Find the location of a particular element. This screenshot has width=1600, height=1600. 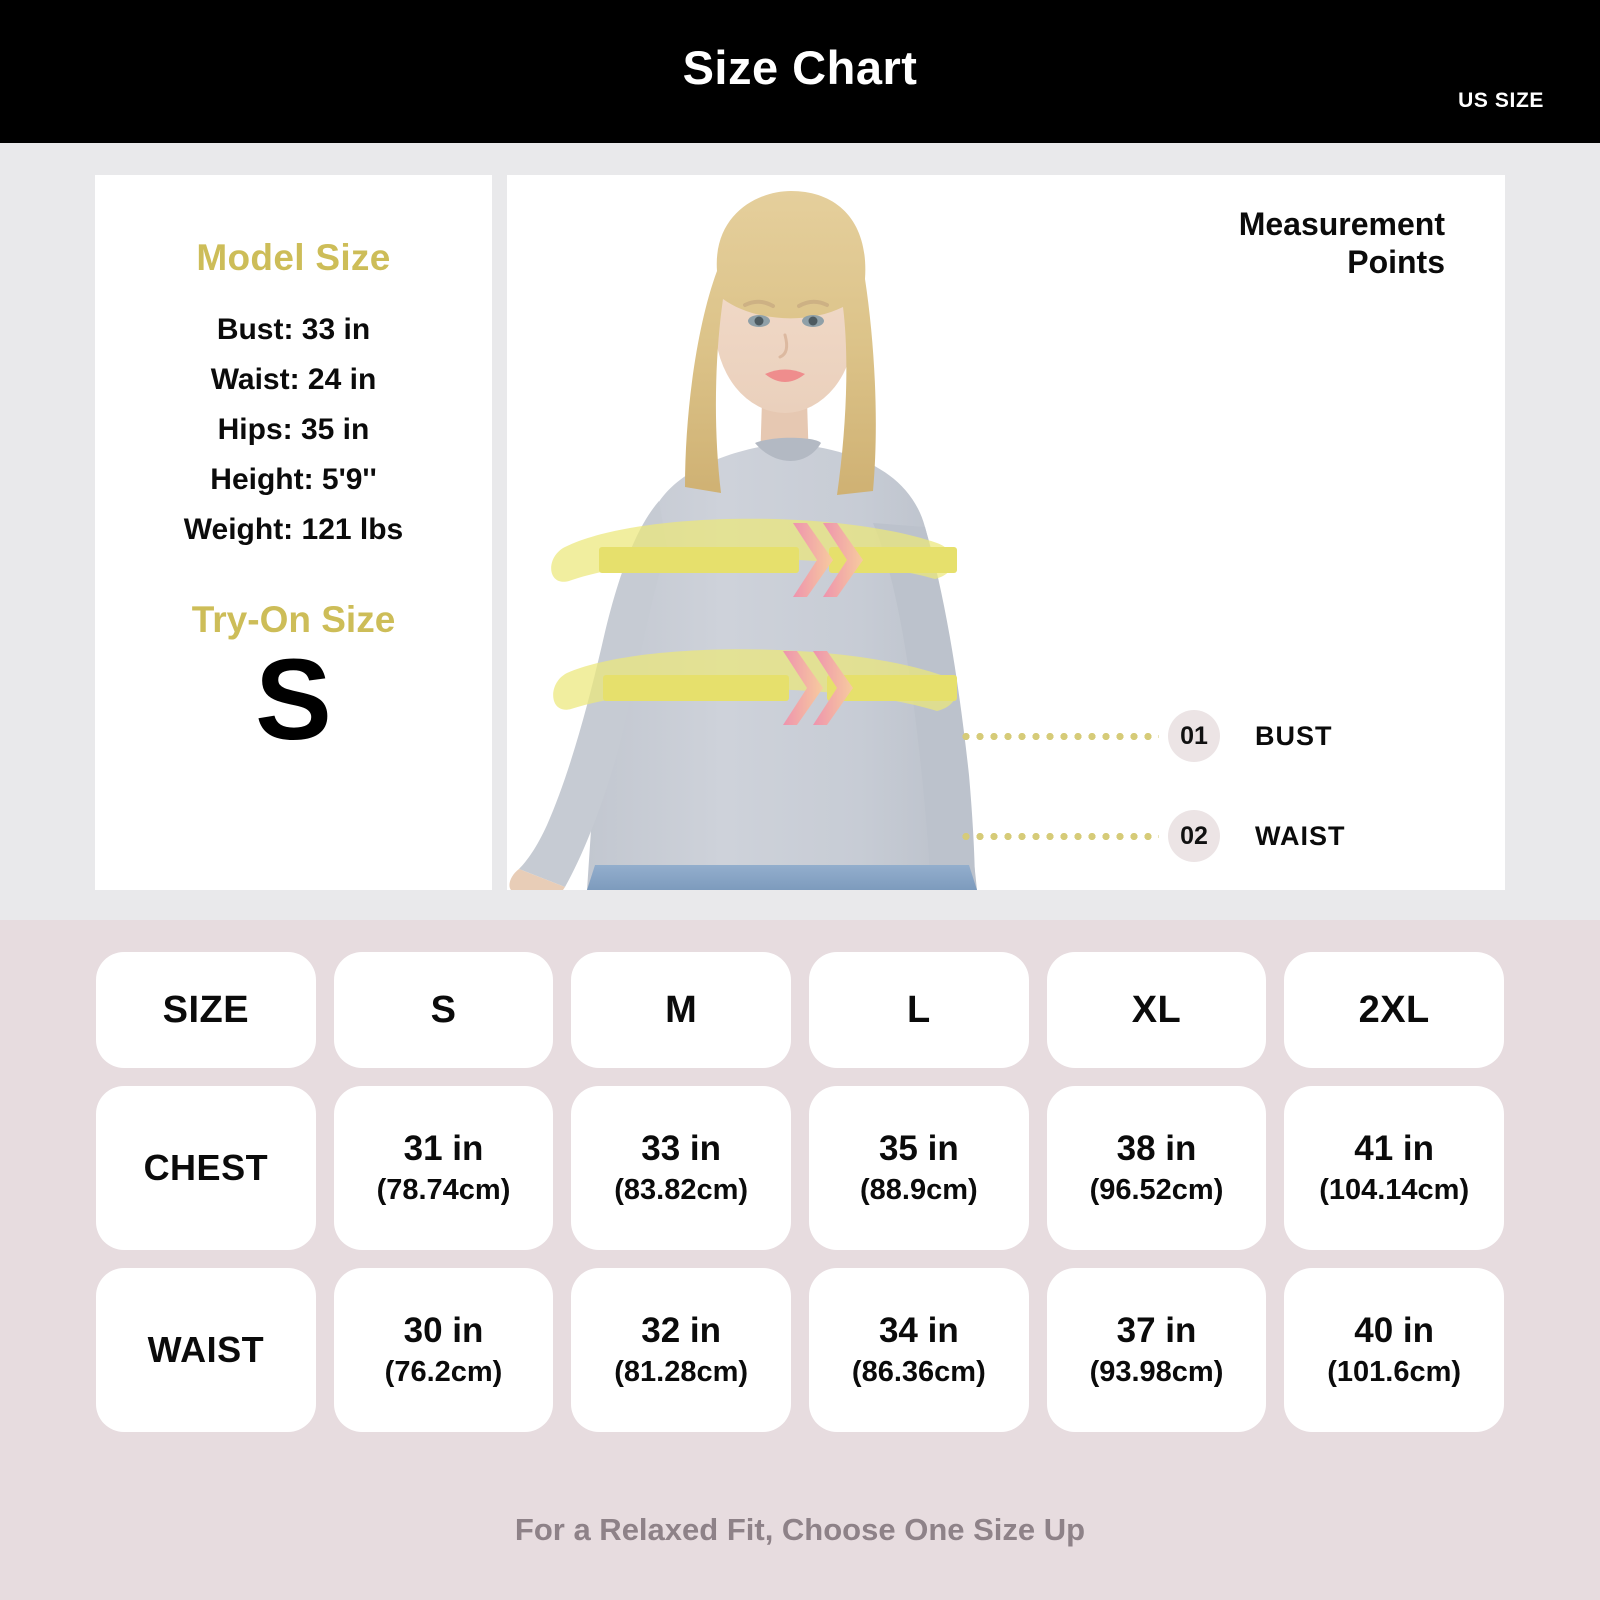

table-cell-chest-s: 31 in (78.74cm) is located at coordinates (443, 1168).